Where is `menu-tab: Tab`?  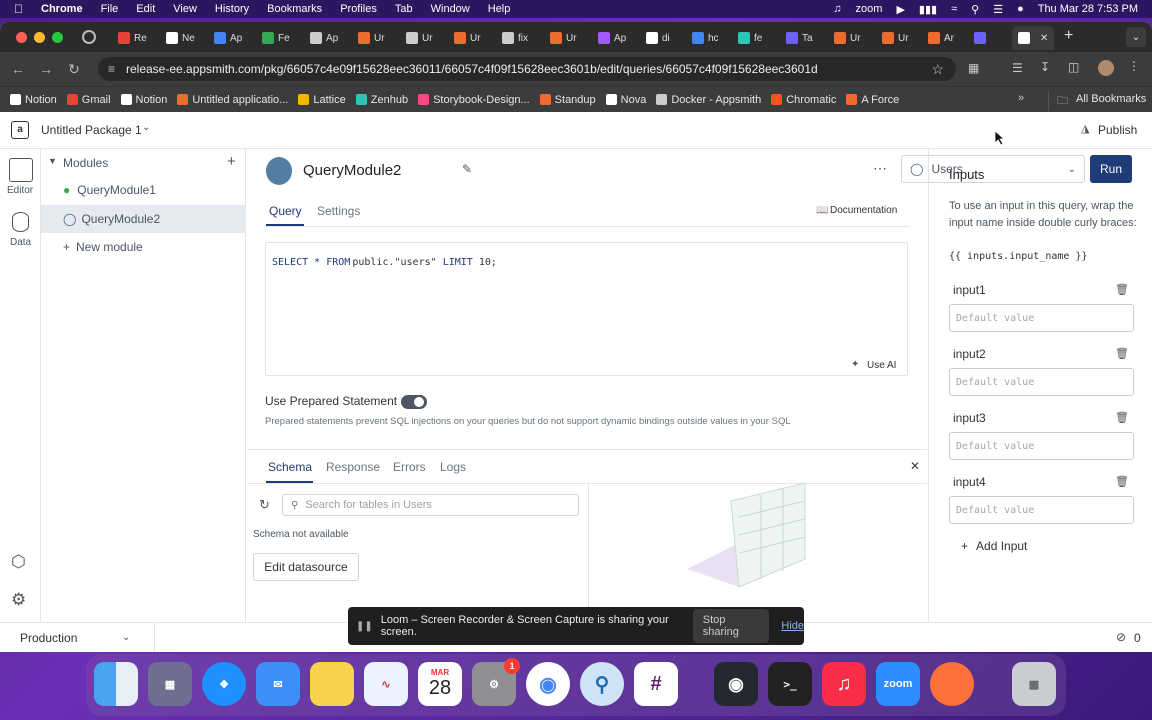
menu-tab: Tab is located at coordinates (404, 9).